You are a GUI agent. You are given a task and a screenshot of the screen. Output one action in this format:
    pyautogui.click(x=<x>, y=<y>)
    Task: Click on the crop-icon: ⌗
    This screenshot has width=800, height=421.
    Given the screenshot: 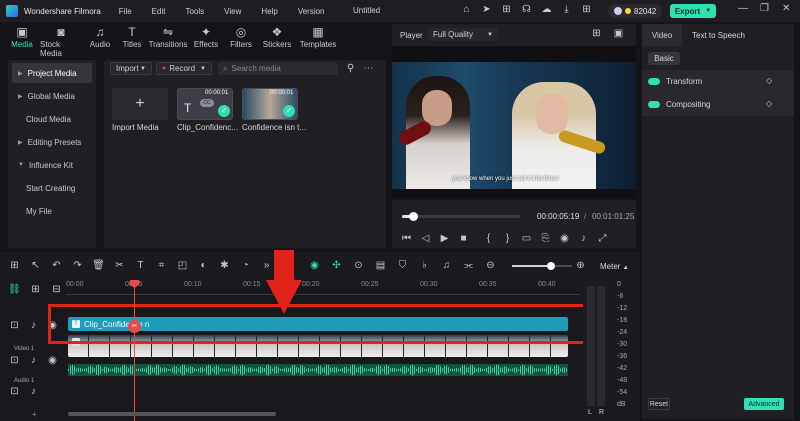 What is the action you would take?
    pyautogui.click(x=161, y=266)
    